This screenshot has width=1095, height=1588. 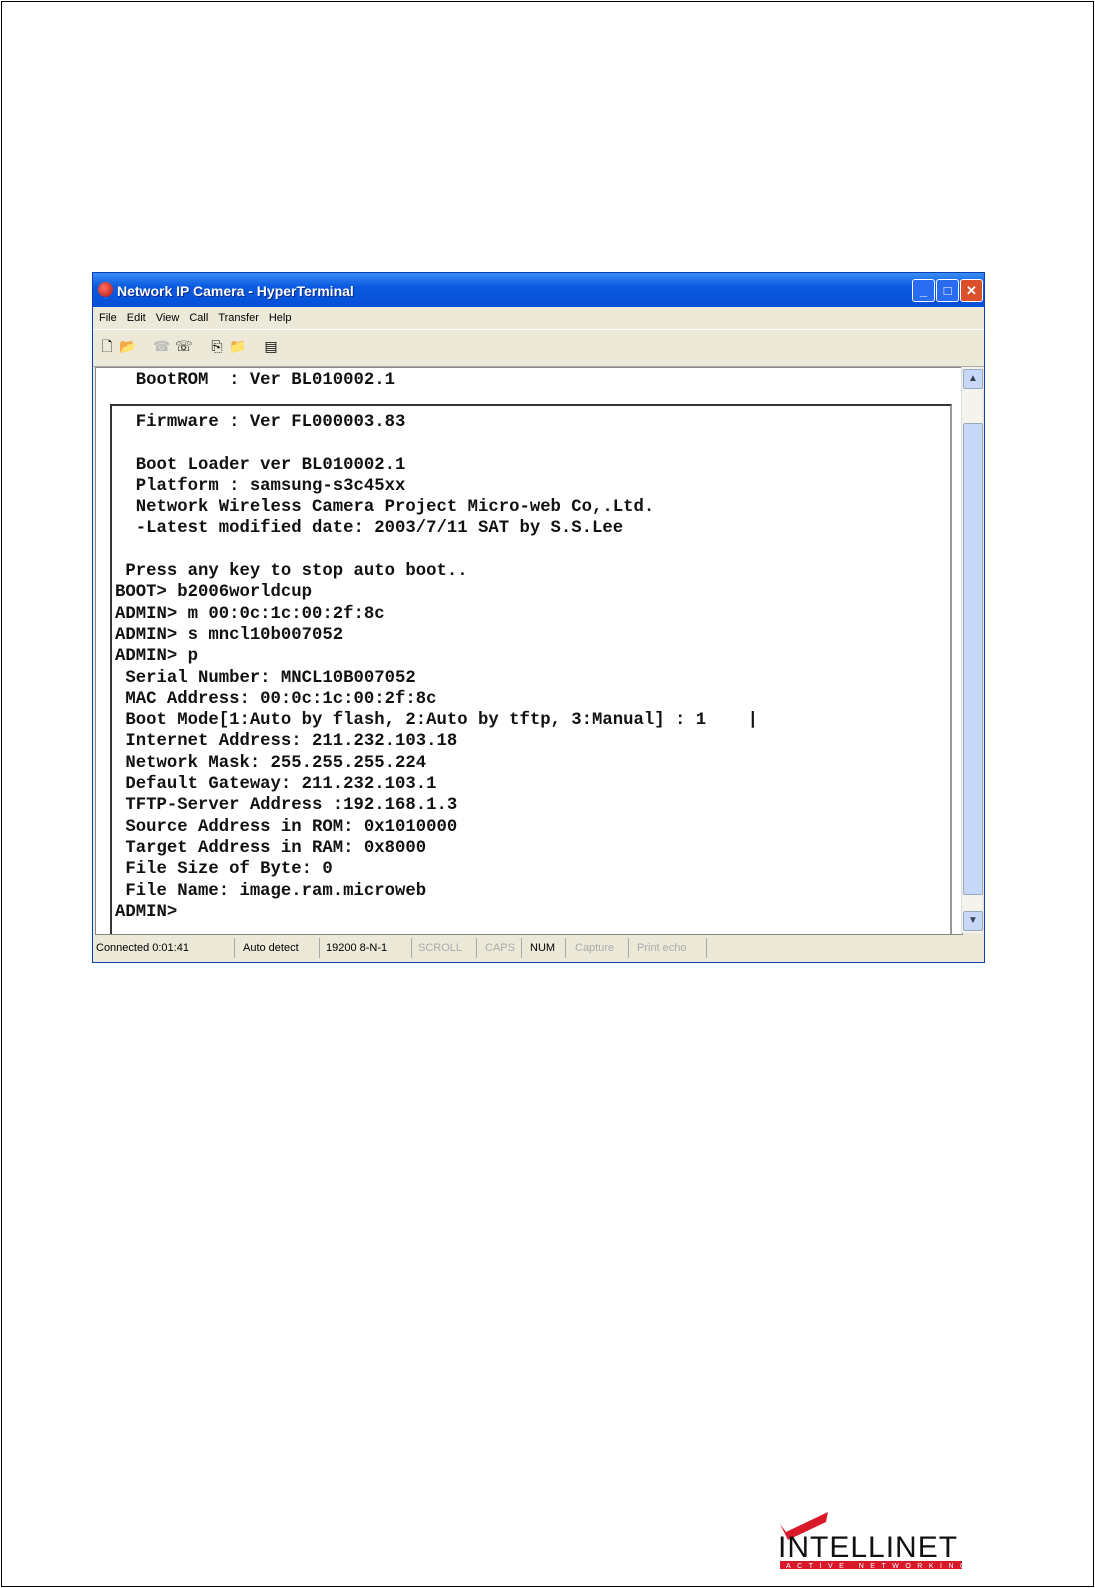 What do you see at coordinates (538, 318) in the screenshot?
I see `menu-bar: File Edit View Call Transfer Help` at bounding box center [538, 318].